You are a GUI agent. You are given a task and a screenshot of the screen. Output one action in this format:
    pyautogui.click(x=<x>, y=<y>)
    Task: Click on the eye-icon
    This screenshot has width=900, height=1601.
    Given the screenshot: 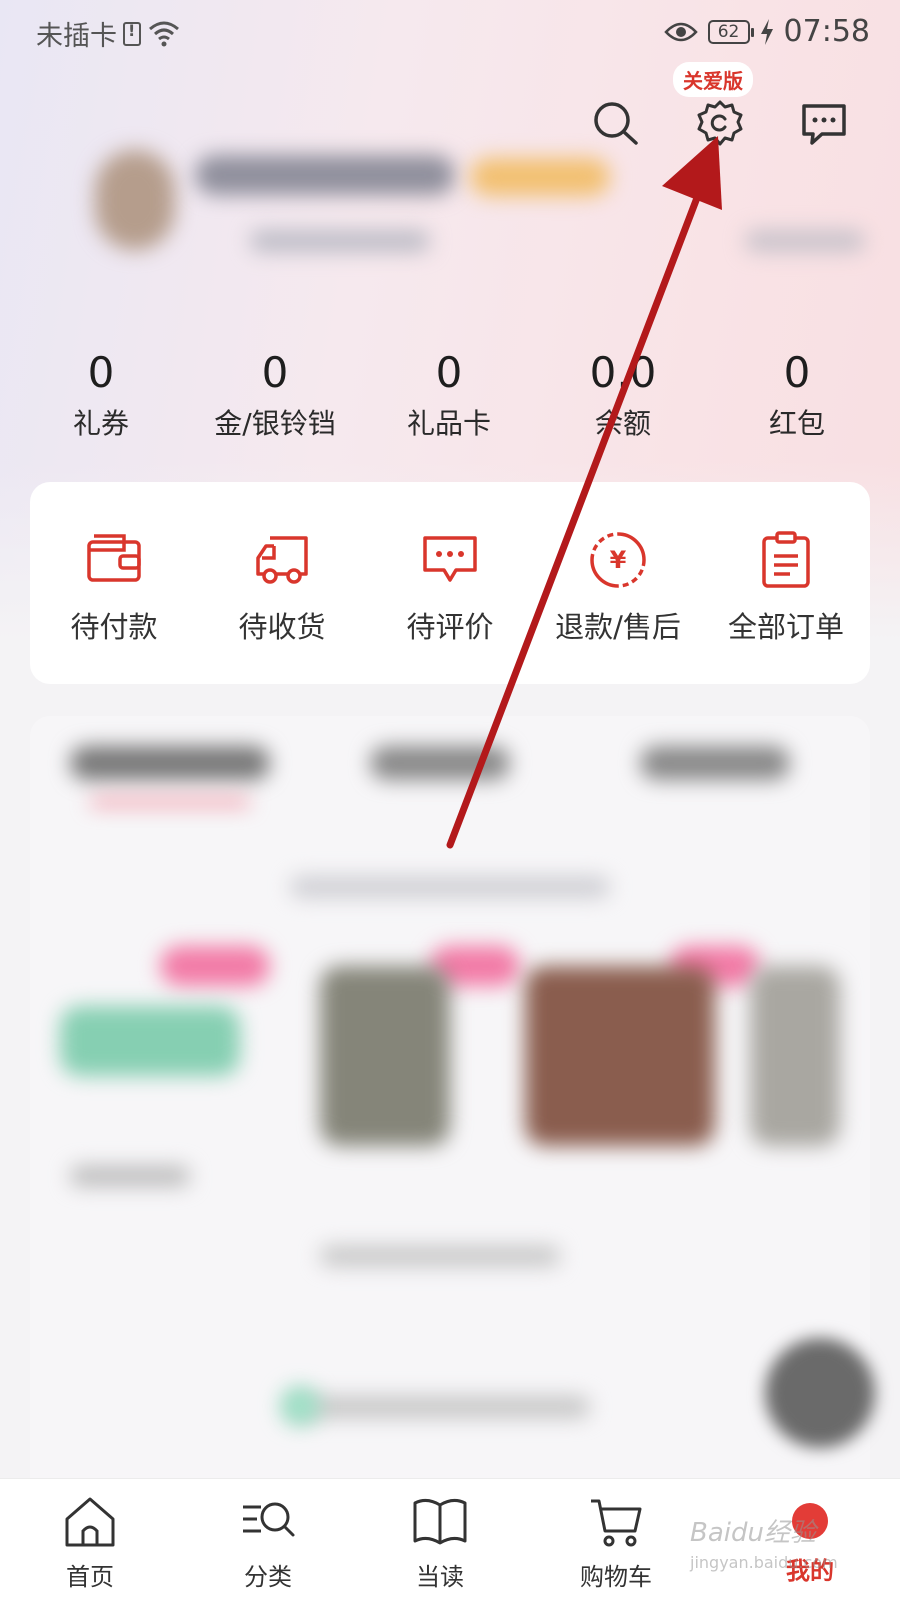 What is the action you would take?
    pyautogui.click(x=680, y=31)
    